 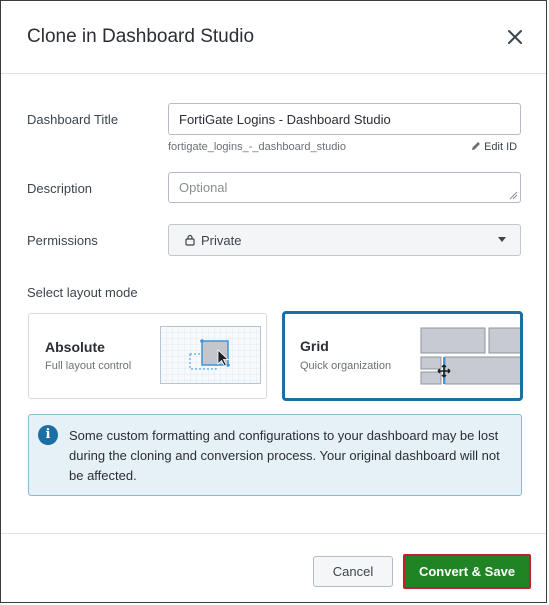 What do you see at coordinates (210, 355) in the screenshot?
I see `absolute-layout-illustration` at bounding box center [210, 355].